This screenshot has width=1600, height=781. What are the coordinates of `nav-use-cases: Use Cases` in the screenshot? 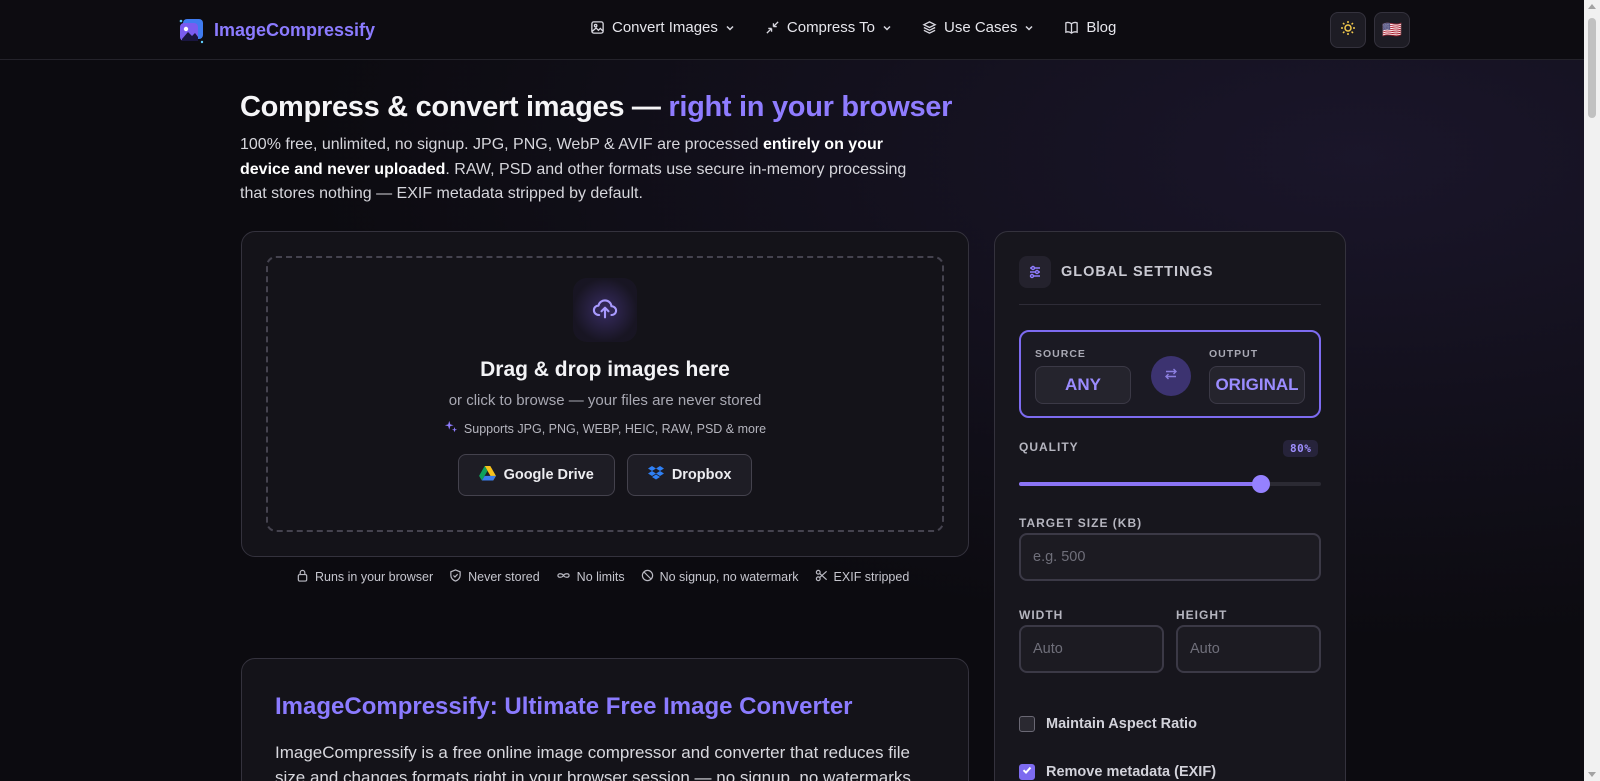 It's located at (978, 27).